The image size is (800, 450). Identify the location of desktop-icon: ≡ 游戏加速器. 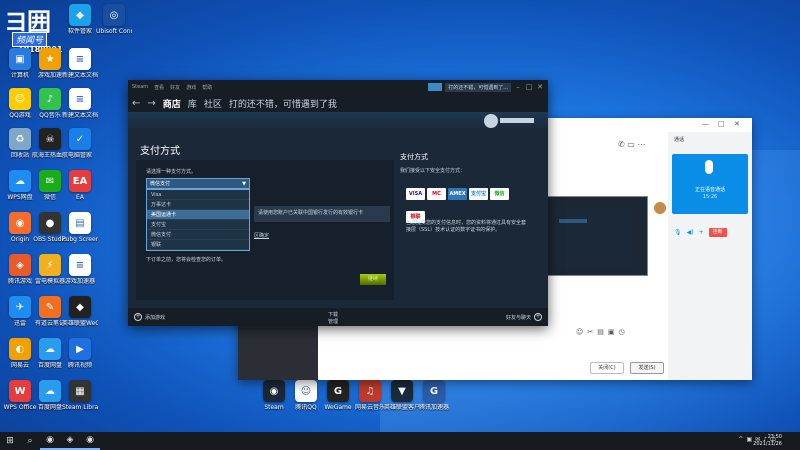
(80, 269).